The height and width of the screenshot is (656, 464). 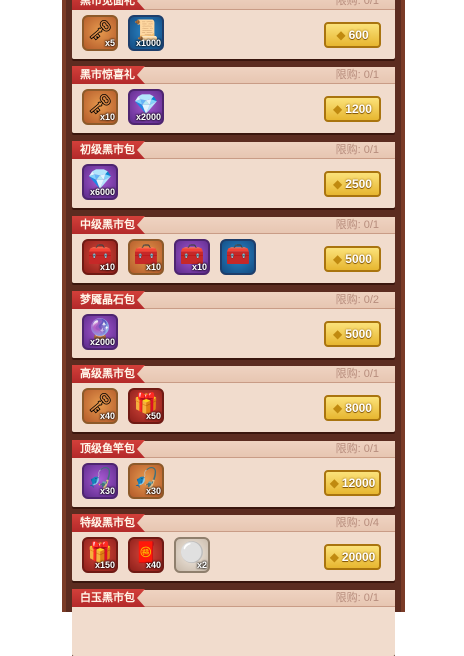 What do you see at coordinates (233, 598) in the screenshot?
I see `package-header: 白玉黑市包 限购: 0/1` at bounding box center [233, 598].